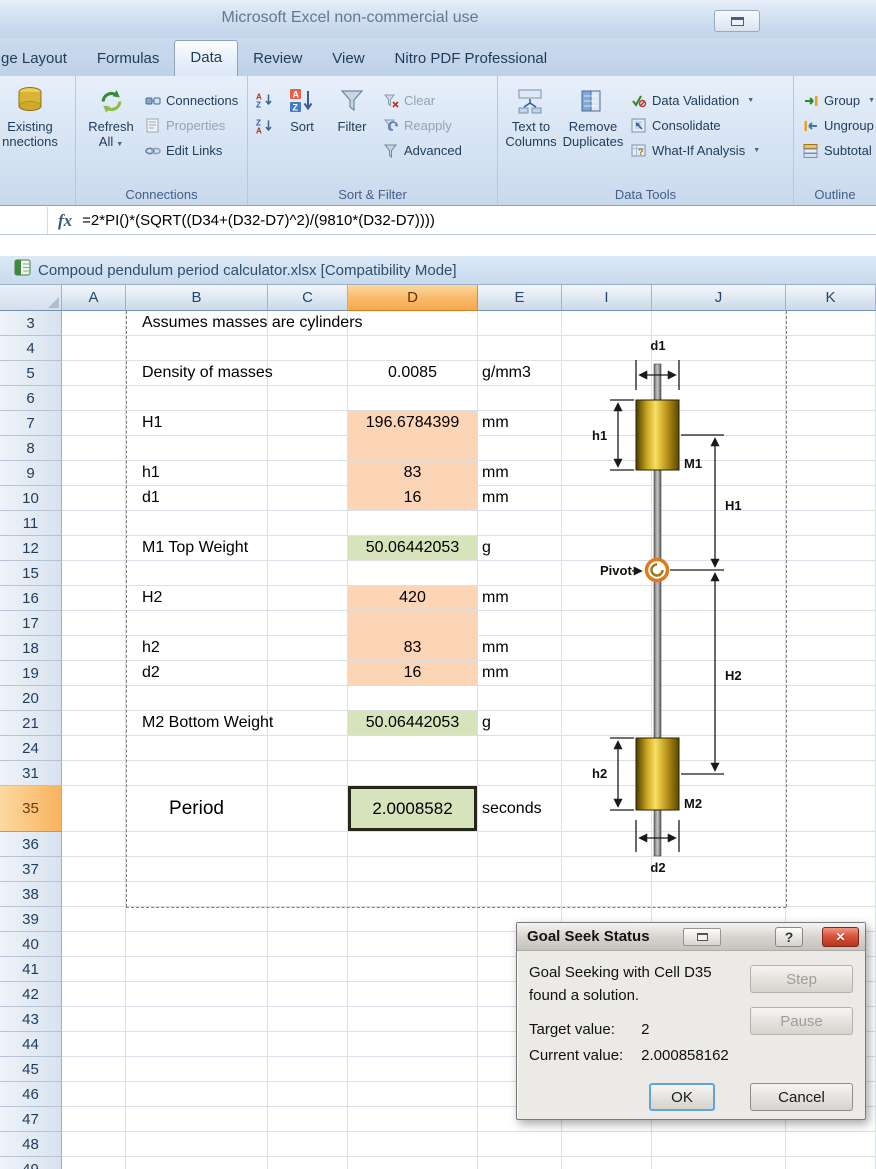  What do you see at coordinates (520, 869) in the screenshot?
I see `cell-E37` at bounding box center [520, 869].